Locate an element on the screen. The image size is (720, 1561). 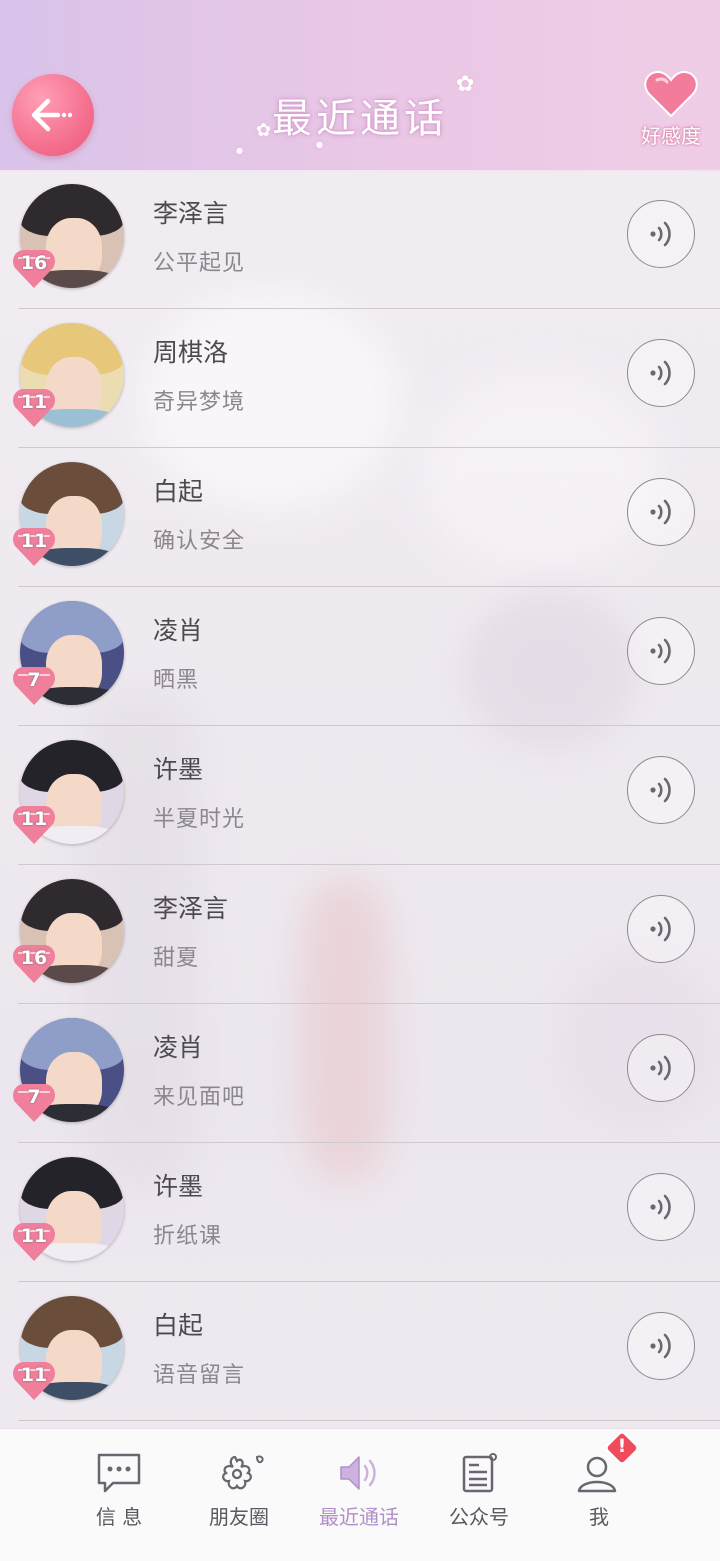
nav-label: 信 息 is located at coordinates (119, 1517).